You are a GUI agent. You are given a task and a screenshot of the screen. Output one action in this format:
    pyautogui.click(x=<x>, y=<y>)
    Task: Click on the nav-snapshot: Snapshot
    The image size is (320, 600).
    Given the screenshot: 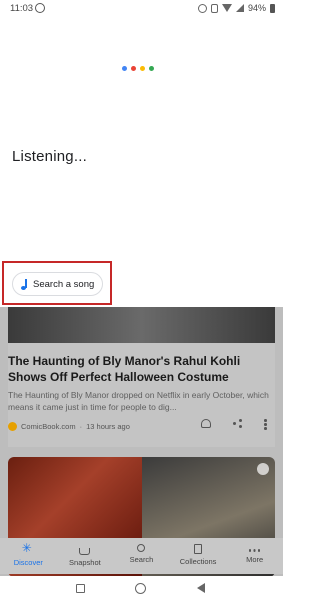 What is the action you would take?
    pyautogui.click(x=85, y=555)
    